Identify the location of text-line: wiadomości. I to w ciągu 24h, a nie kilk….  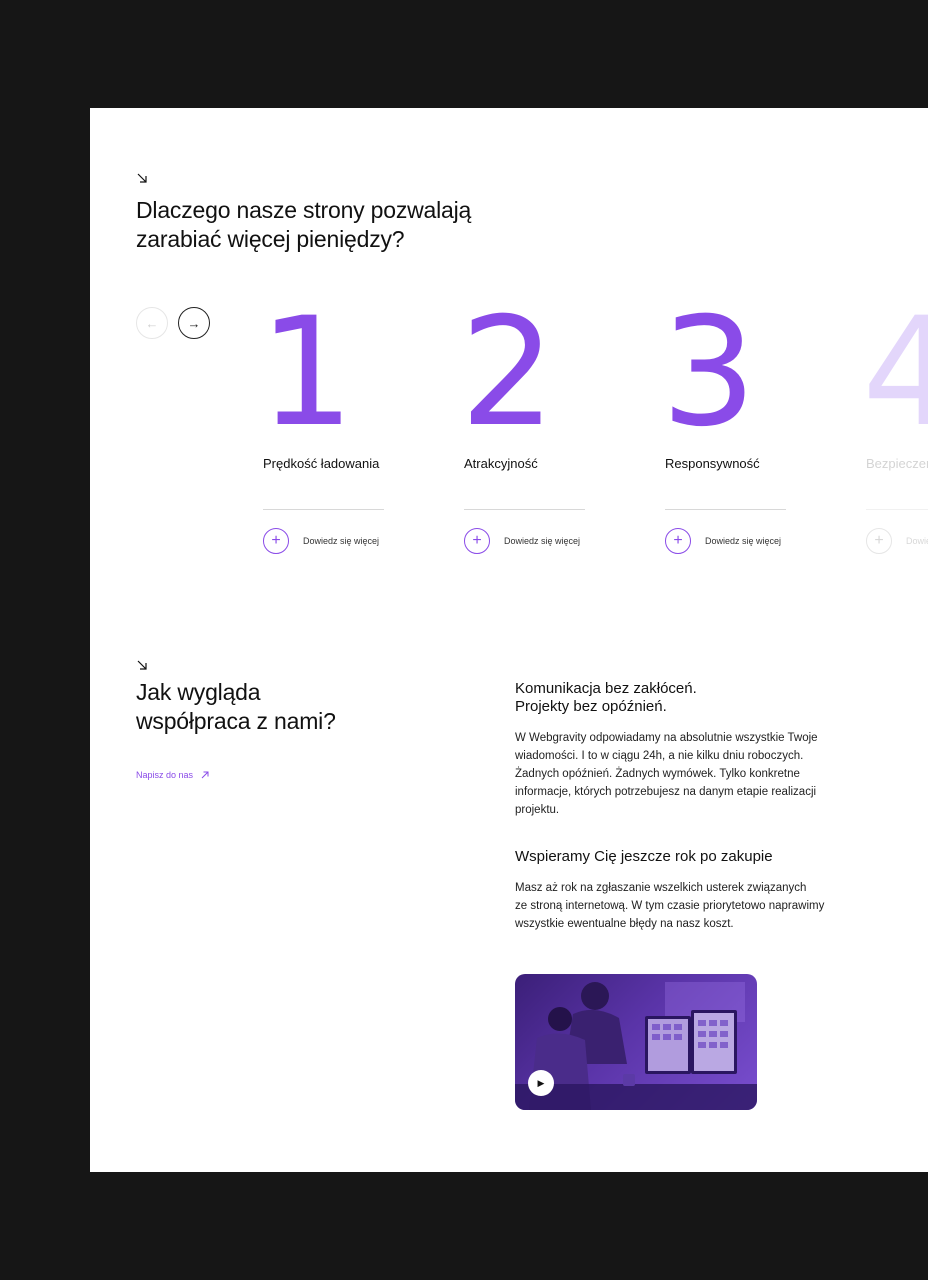
(659, 756).